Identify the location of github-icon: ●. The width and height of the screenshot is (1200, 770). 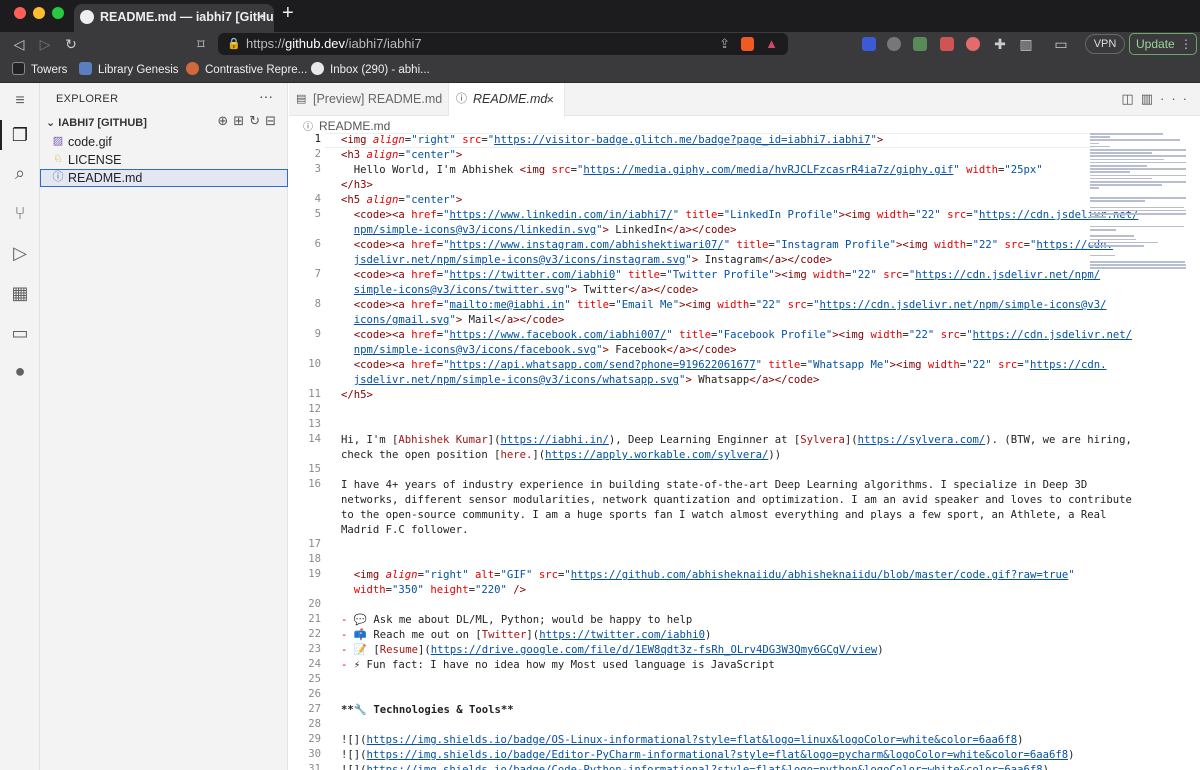
(20, 371).